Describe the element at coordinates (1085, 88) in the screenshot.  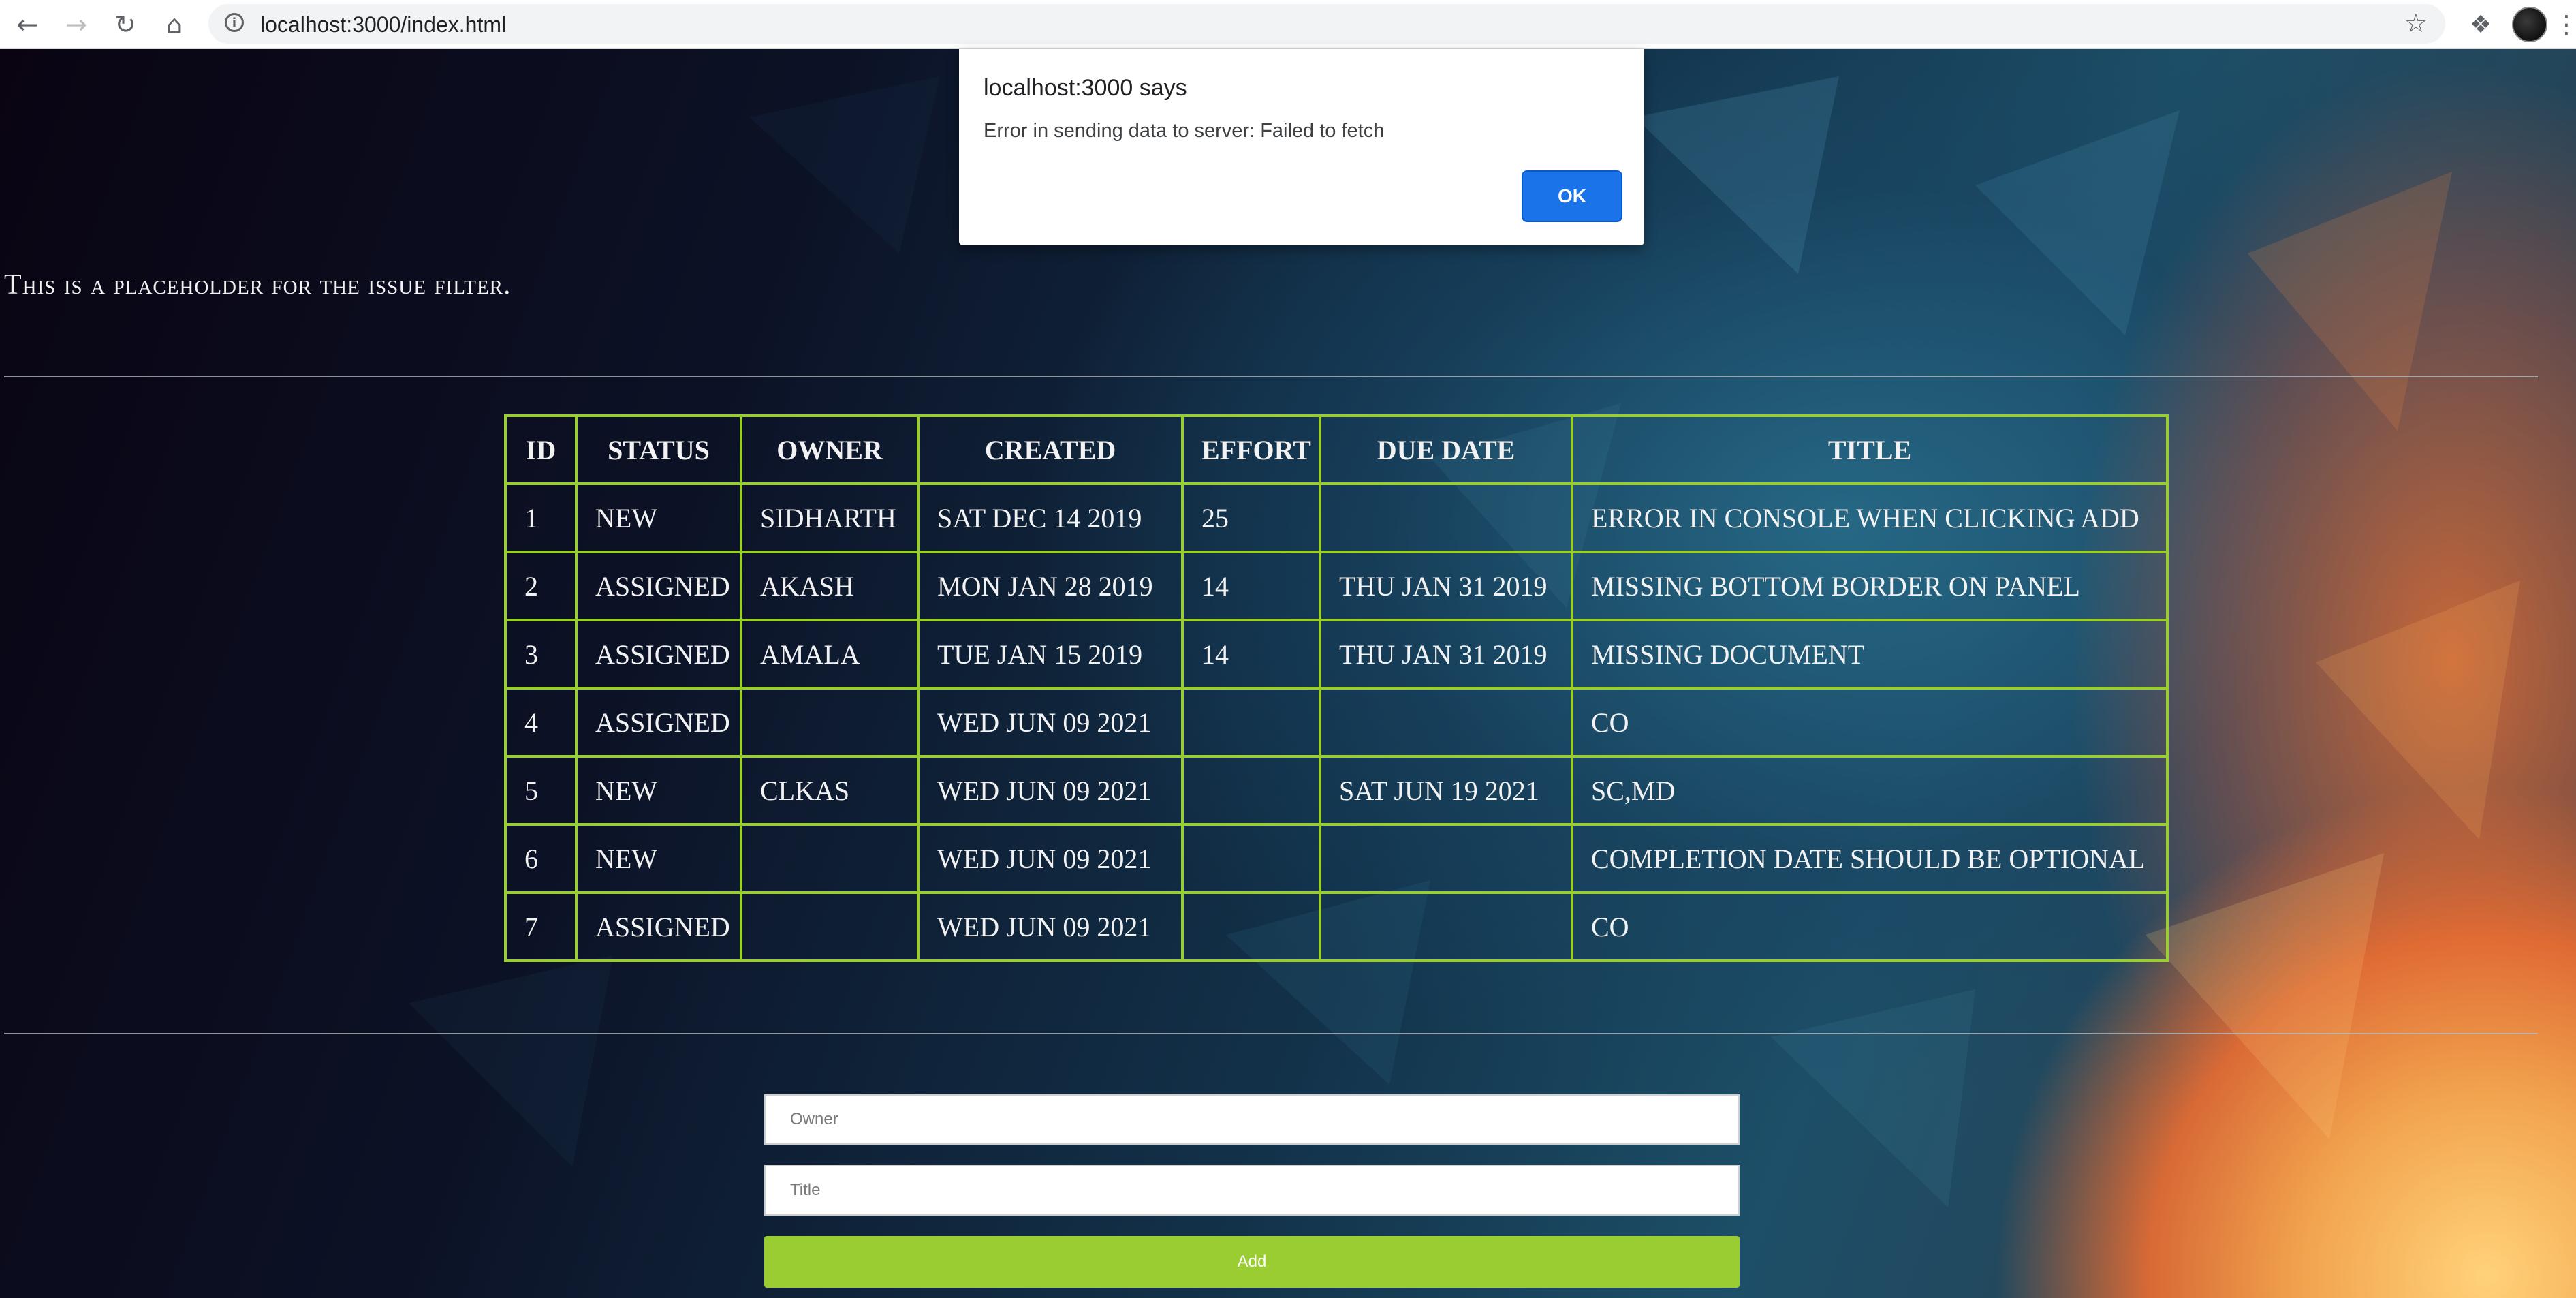
I see `dialog-origin-title: localhost:3000 says` at that location.